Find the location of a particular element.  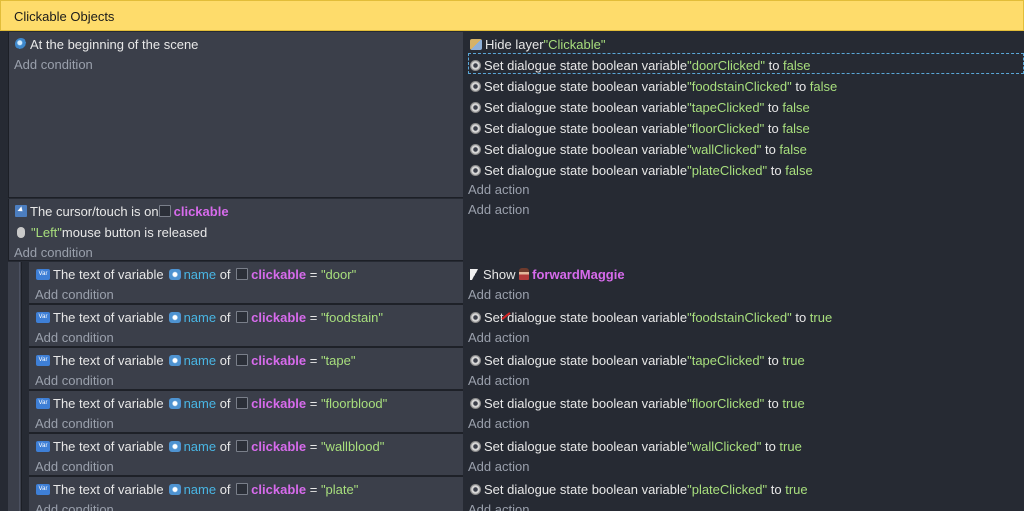

equals-text: = is located at coordinates (313, 317).